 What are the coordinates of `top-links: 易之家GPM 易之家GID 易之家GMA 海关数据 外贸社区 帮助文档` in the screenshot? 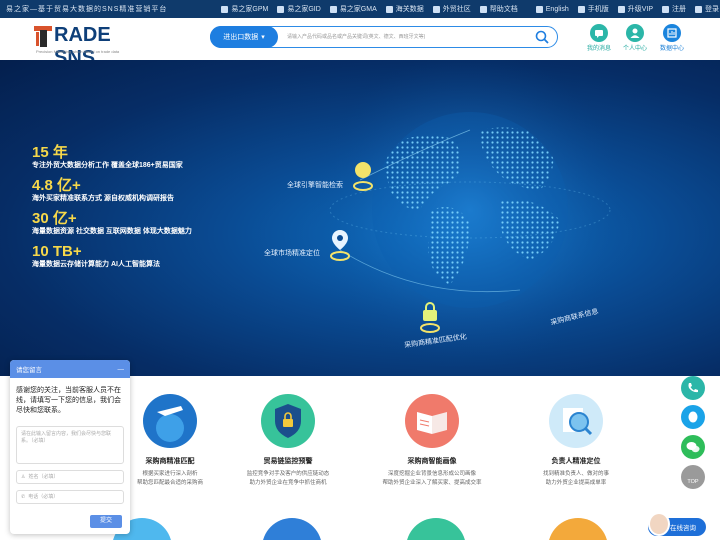 It's located at (369, 9).